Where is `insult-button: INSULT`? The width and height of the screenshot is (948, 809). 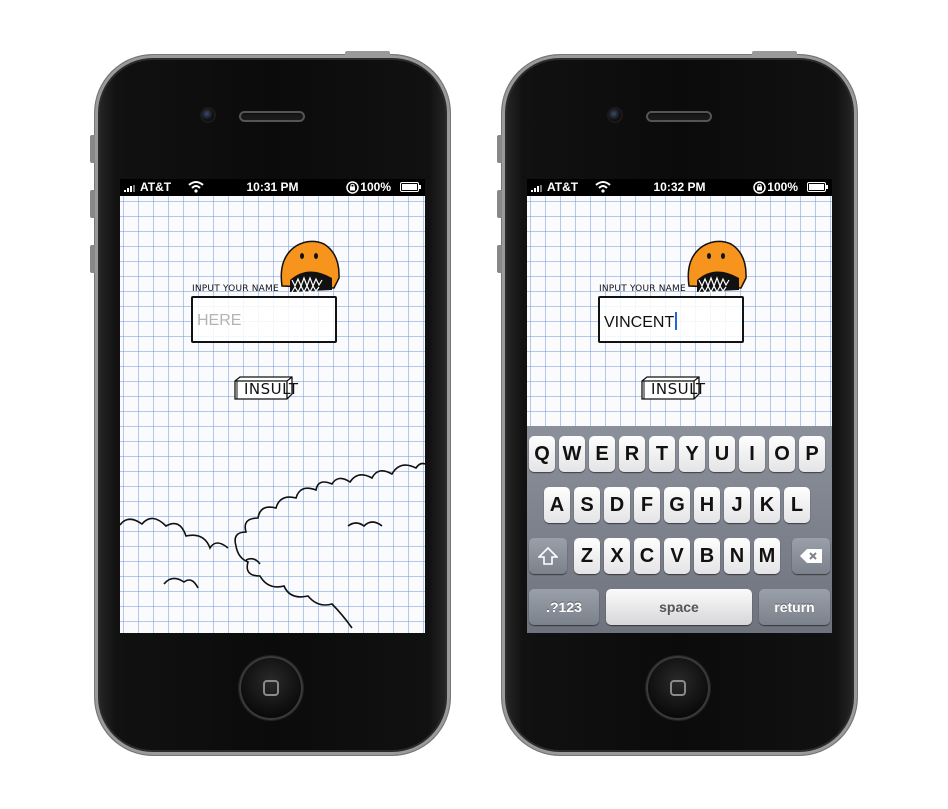 insult-button: INSULT is located at coordinates (672, 388).